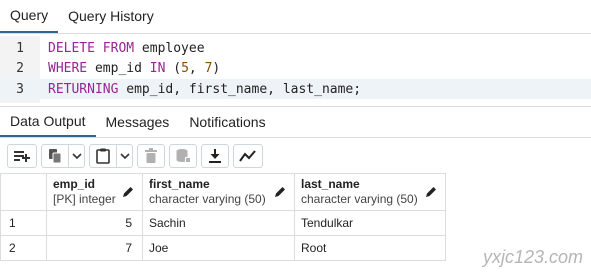 The width and height of the screenshot is (591, 276). Describe the element at coordinates (330, 184) in the screenshot. I see `column-name: last_name` at that location.